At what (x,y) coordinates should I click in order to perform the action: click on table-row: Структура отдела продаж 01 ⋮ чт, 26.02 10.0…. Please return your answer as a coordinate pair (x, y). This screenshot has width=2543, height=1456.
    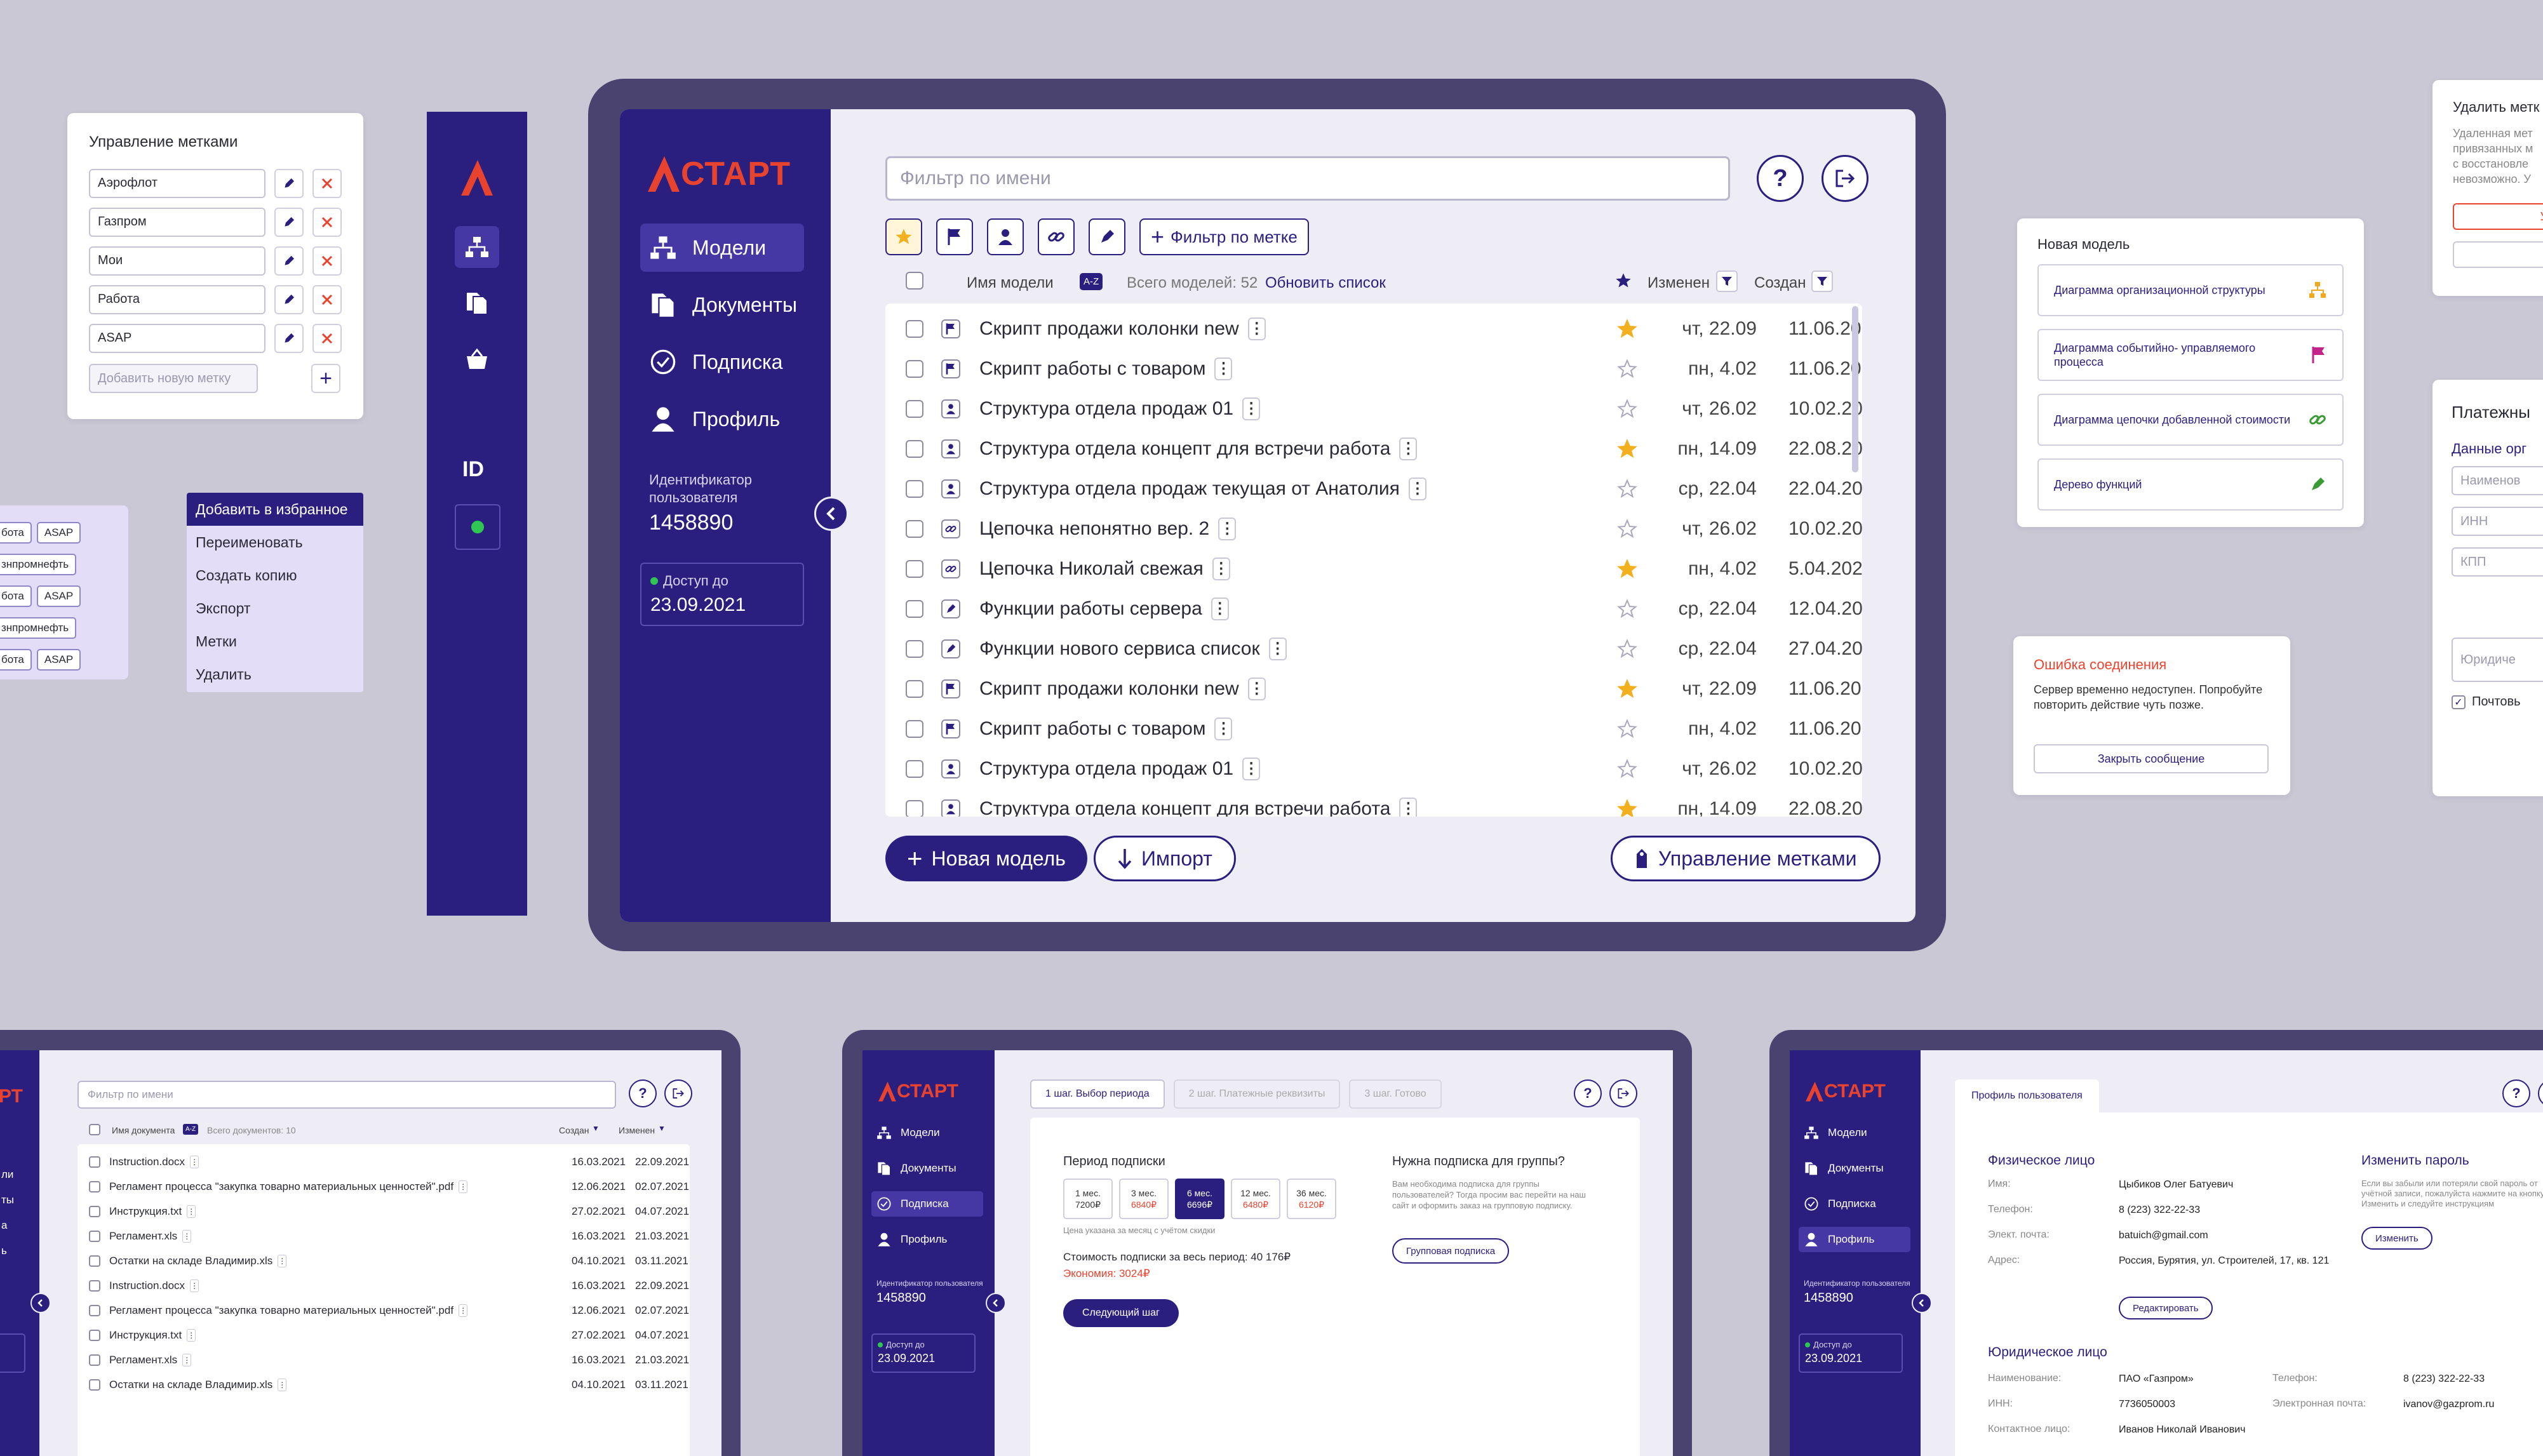
    Looking at the image, I should click on (1384, 769).